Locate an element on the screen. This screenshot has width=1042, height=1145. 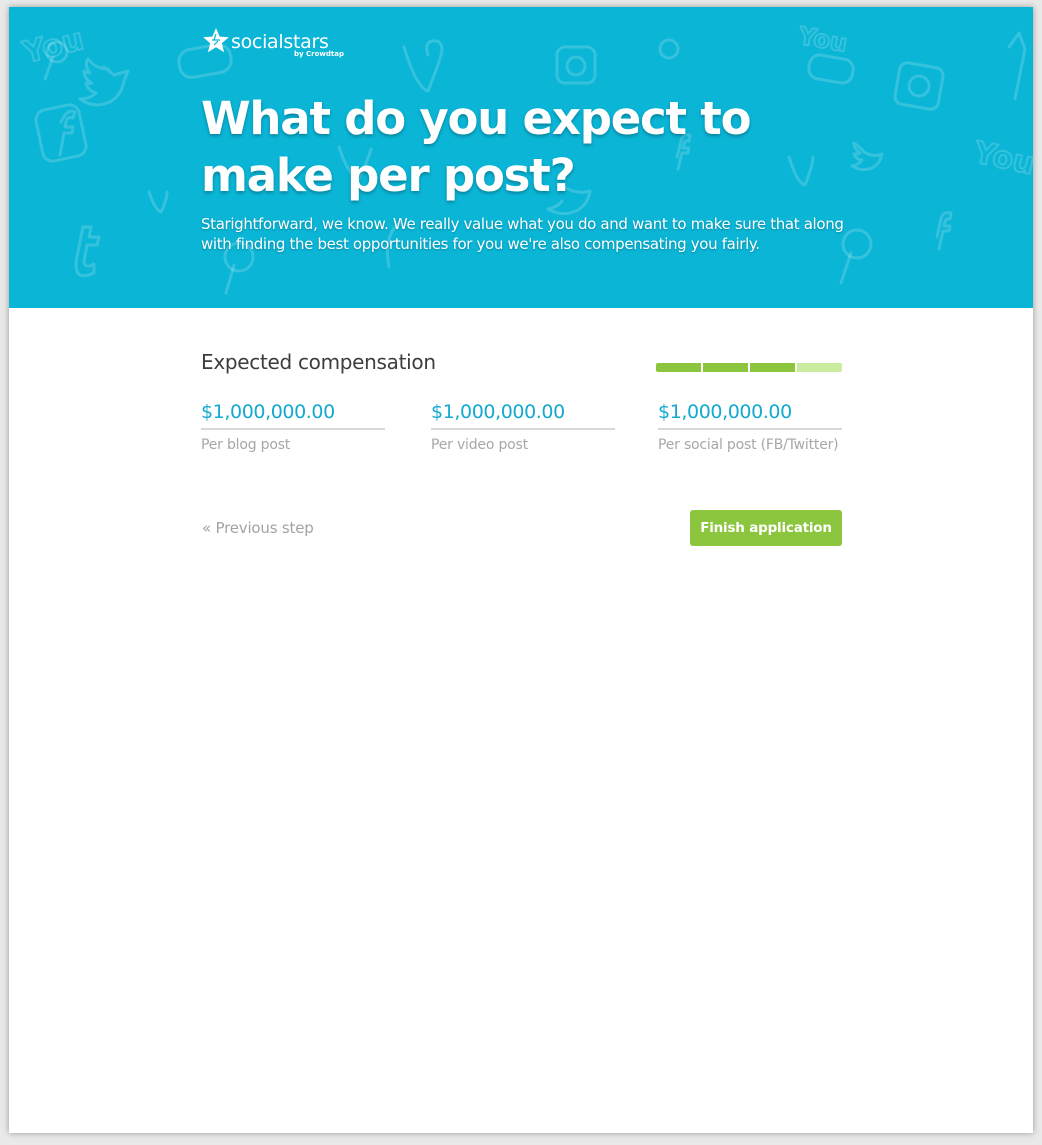
twitter-icon is located at coordinates (104, 82).